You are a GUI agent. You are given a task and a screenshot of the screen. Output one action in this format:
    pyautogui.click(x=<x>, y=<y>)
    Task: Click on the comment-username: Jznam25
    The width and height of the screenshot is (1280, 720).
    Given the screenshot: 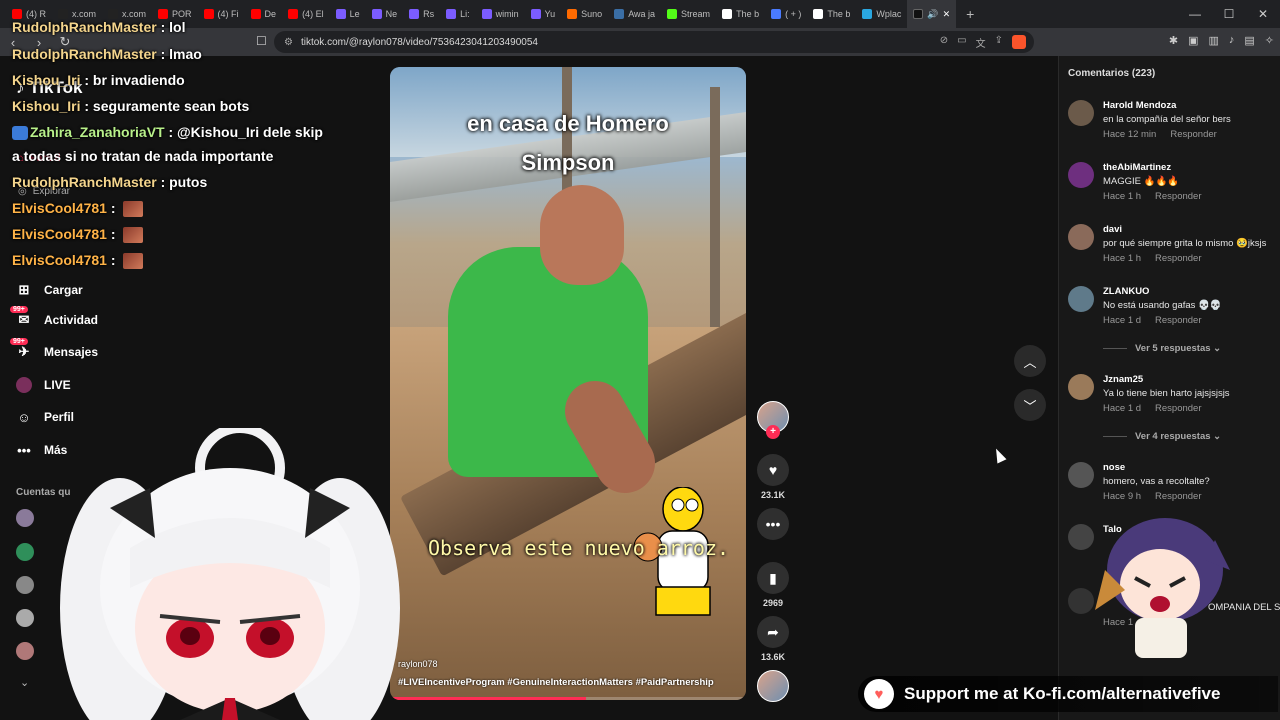 What is the action you would take?
    pyautogui.click(x=1123, y=379)
    